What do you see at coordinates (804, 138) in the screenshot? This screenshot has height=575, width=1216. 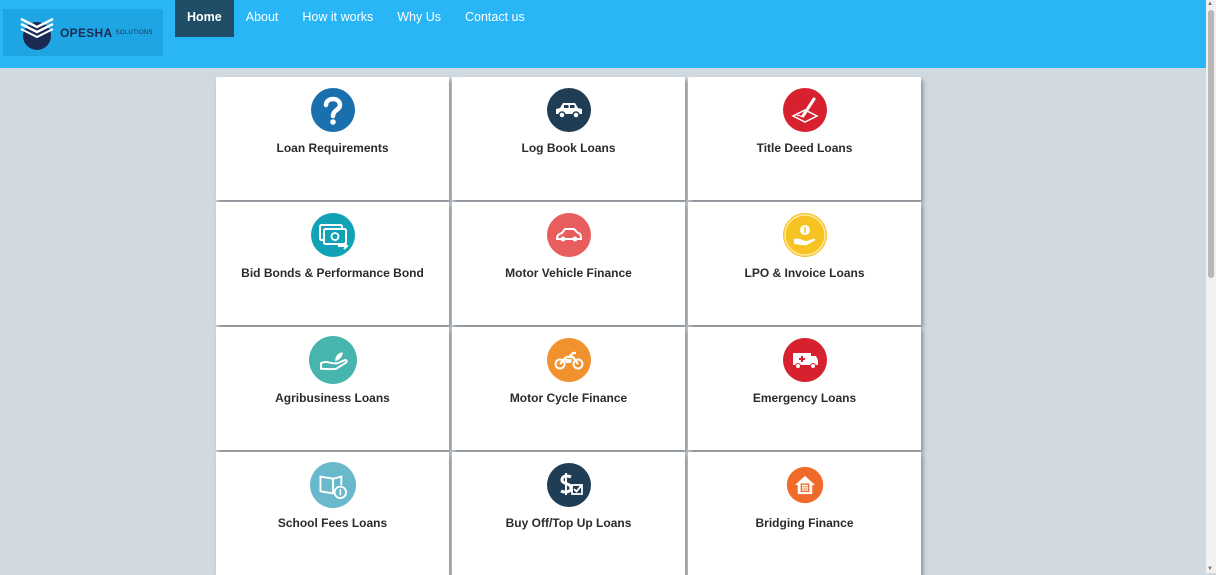 I see `card-title-deed-loans: Title Deed Loans` at bounding box center [804, 138].